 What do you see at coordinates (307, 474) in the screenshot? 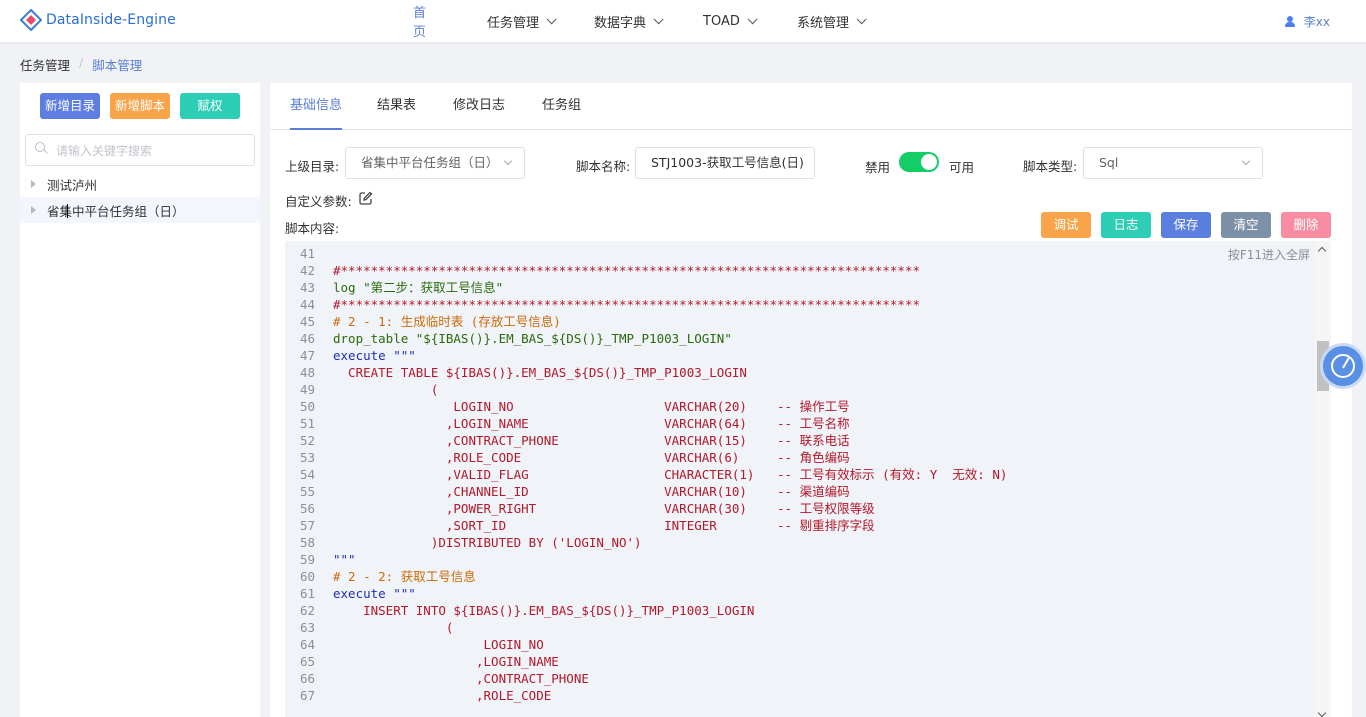
I see `line-number: 54` at bounding box center [307, 474].